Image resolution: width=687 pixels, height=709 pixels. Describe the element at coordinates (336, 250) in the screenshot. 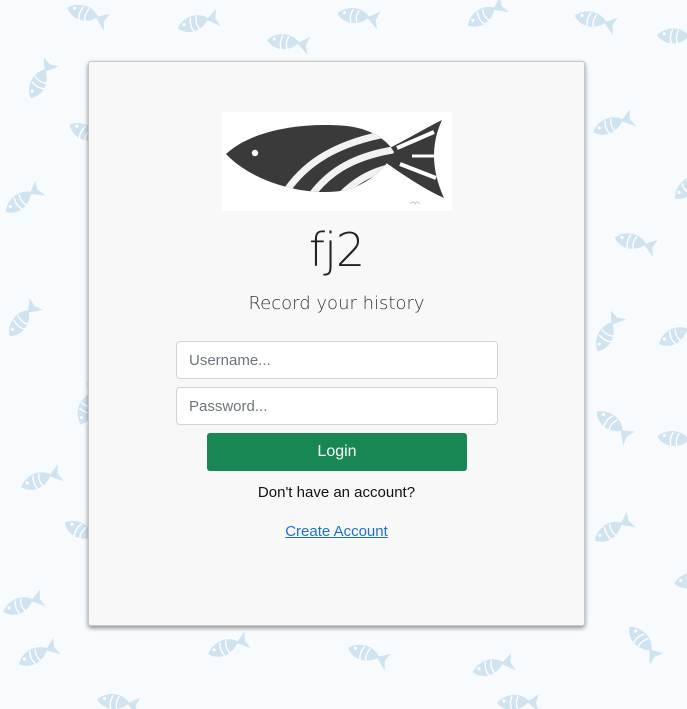

I see `app-name: fj2` at that location.